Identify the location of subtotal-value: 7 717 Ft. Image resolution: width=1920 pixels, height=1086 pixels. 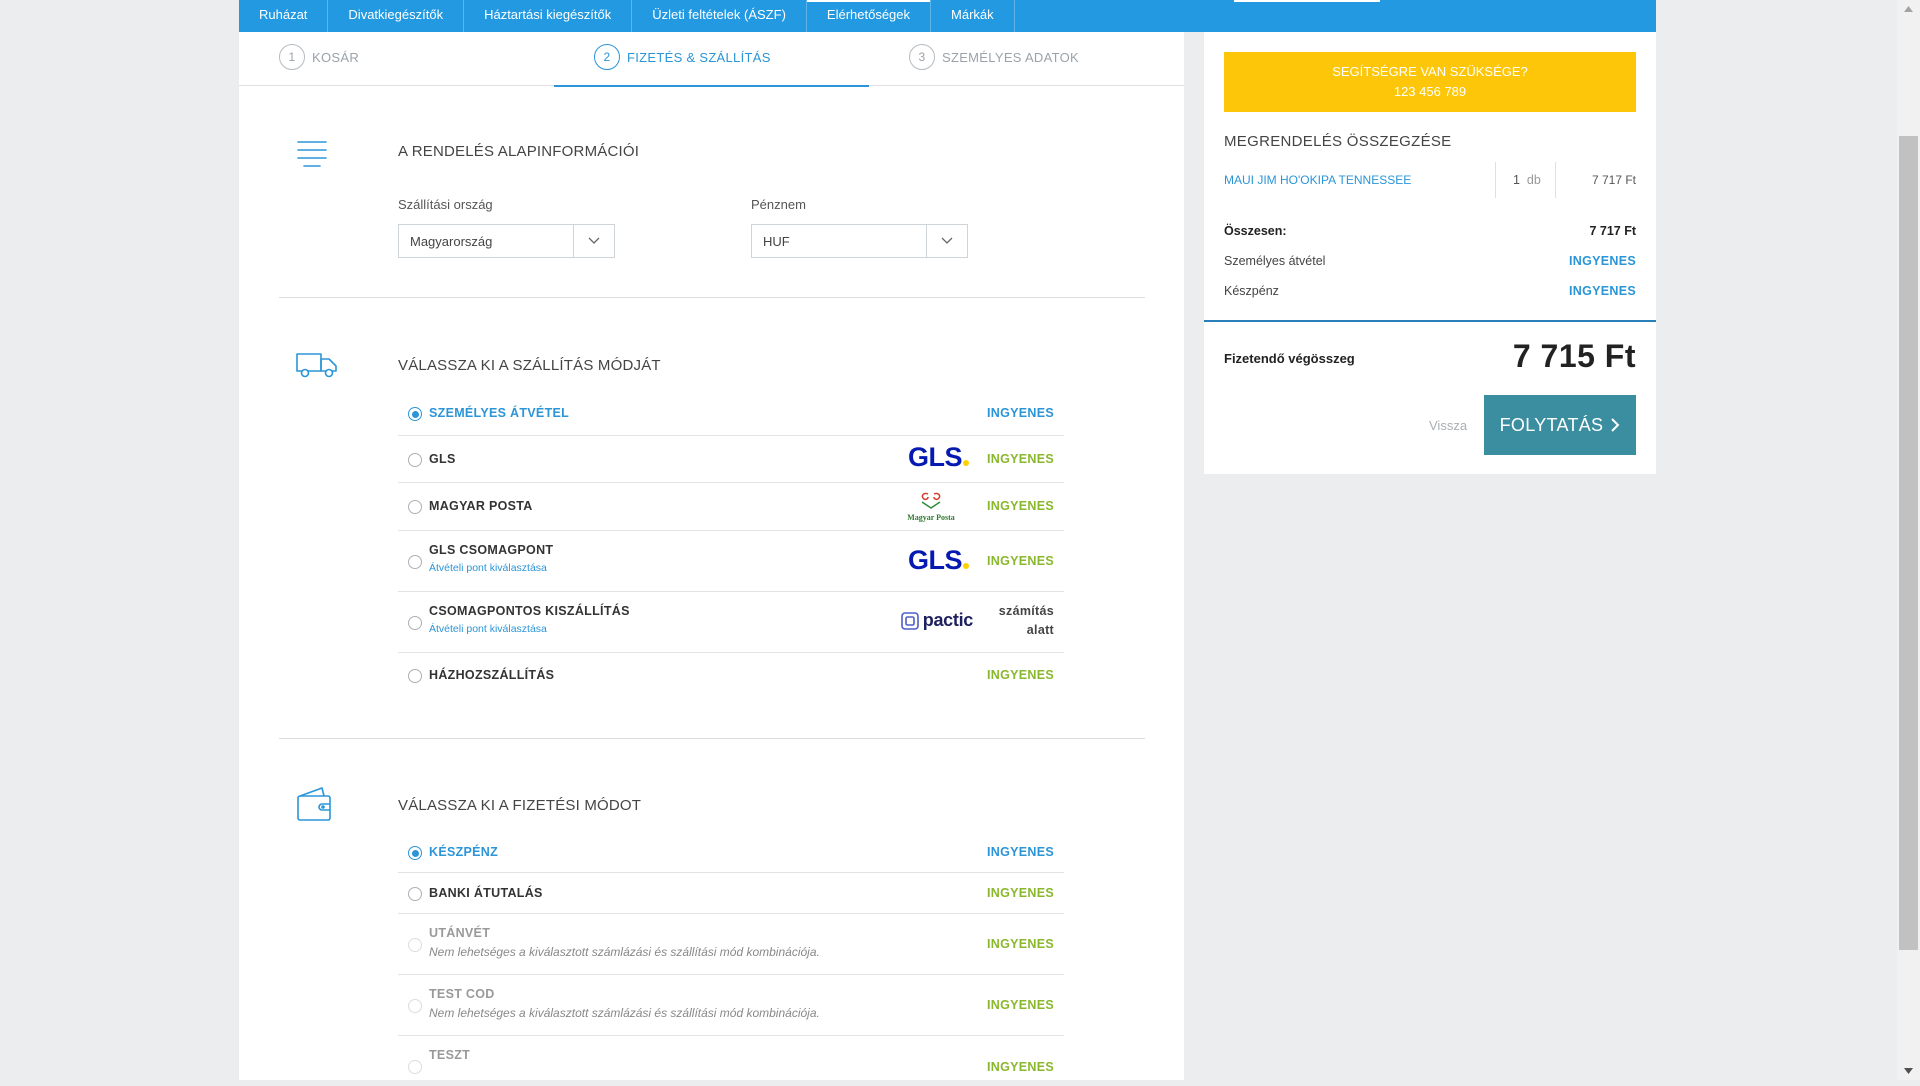
(1612, 231).